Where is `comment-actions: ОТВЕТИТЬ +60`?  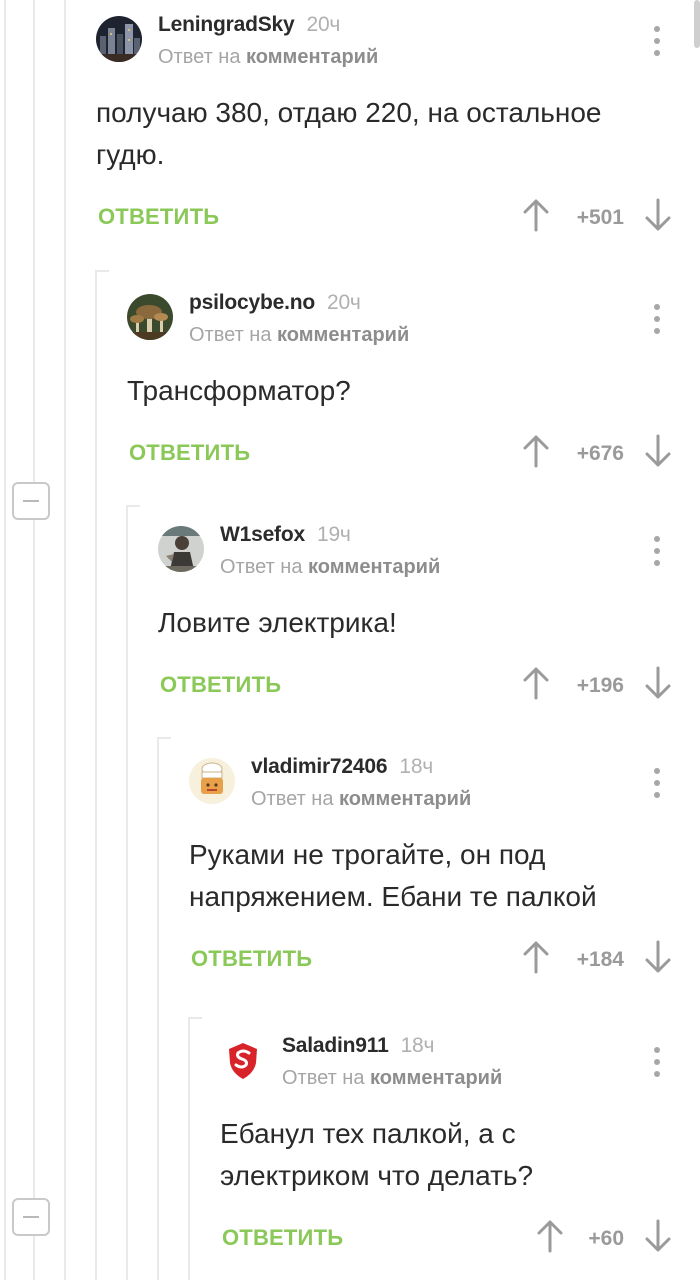
comment-actions: ОТВЕТИТЬ +60 is located at coordinates (460, 1239).